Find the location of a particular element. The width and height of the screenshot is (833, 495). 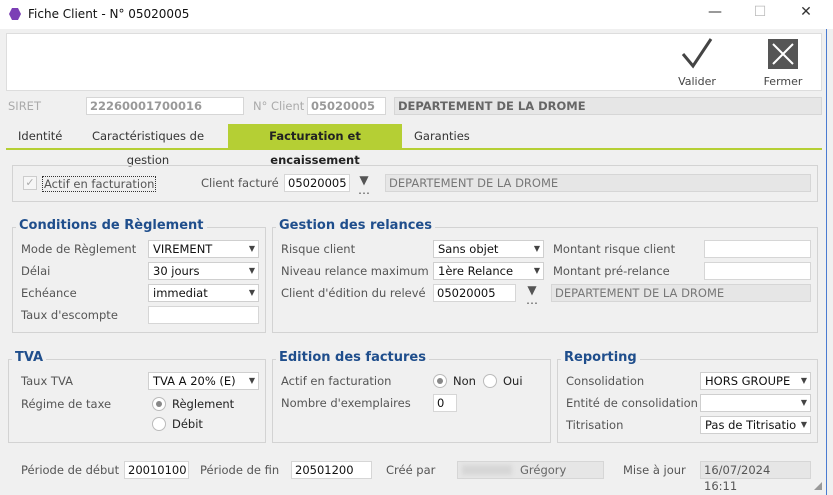

escompte-label: Taux d'escompte is located at coordinates (69, 315).